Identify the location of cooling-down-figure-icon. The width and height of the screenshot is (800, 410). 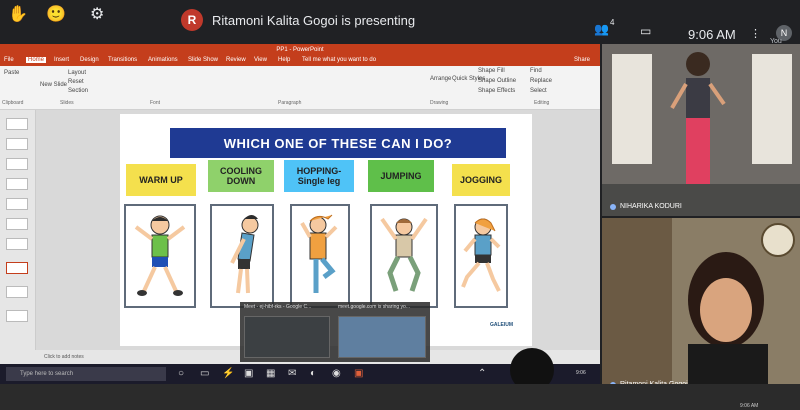
(244, 254).